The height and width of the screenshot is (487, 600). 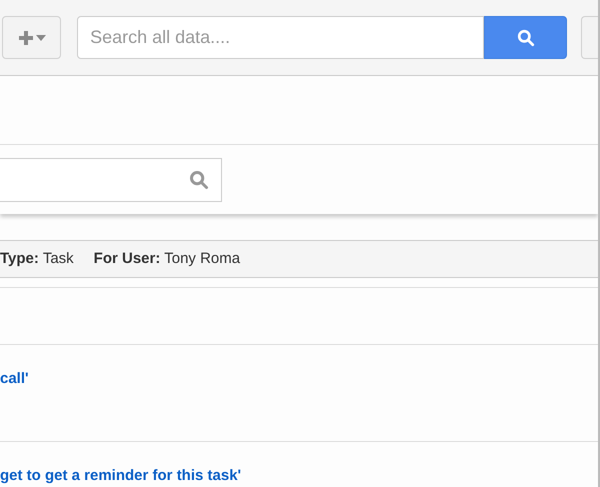 I want to click on add-menu-button, so click(x=32, y=37).